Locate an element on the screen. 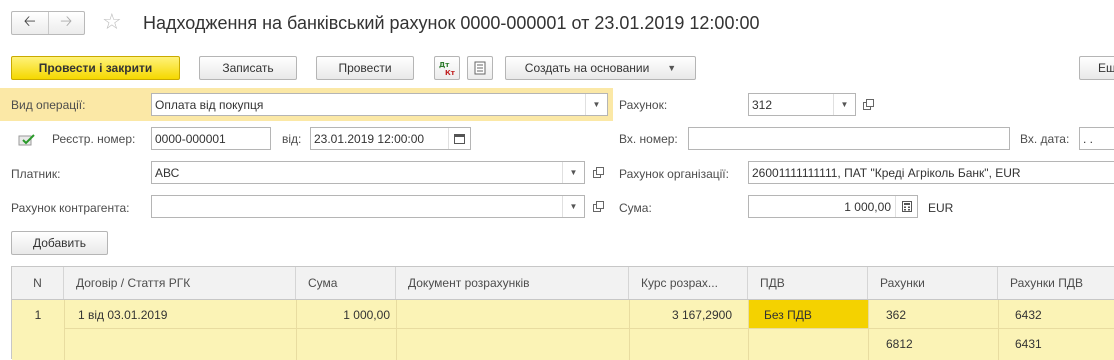  reg-number-label: Реєстр. номер: is located at coordinates (94, 139).